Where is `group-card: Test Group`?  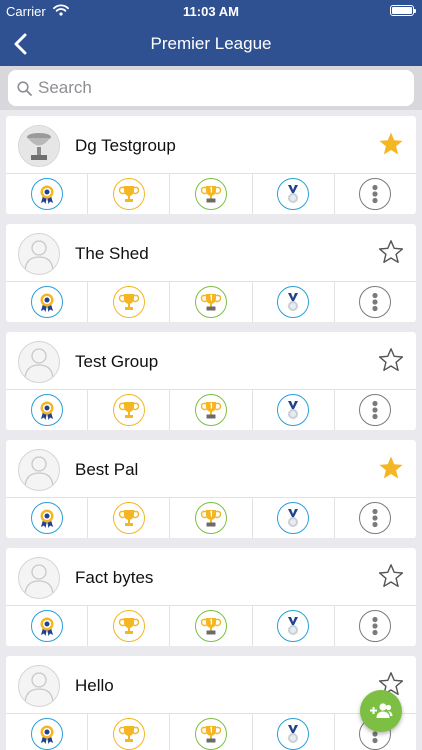
group-card: Test Group is located at coordinates (211, 381).